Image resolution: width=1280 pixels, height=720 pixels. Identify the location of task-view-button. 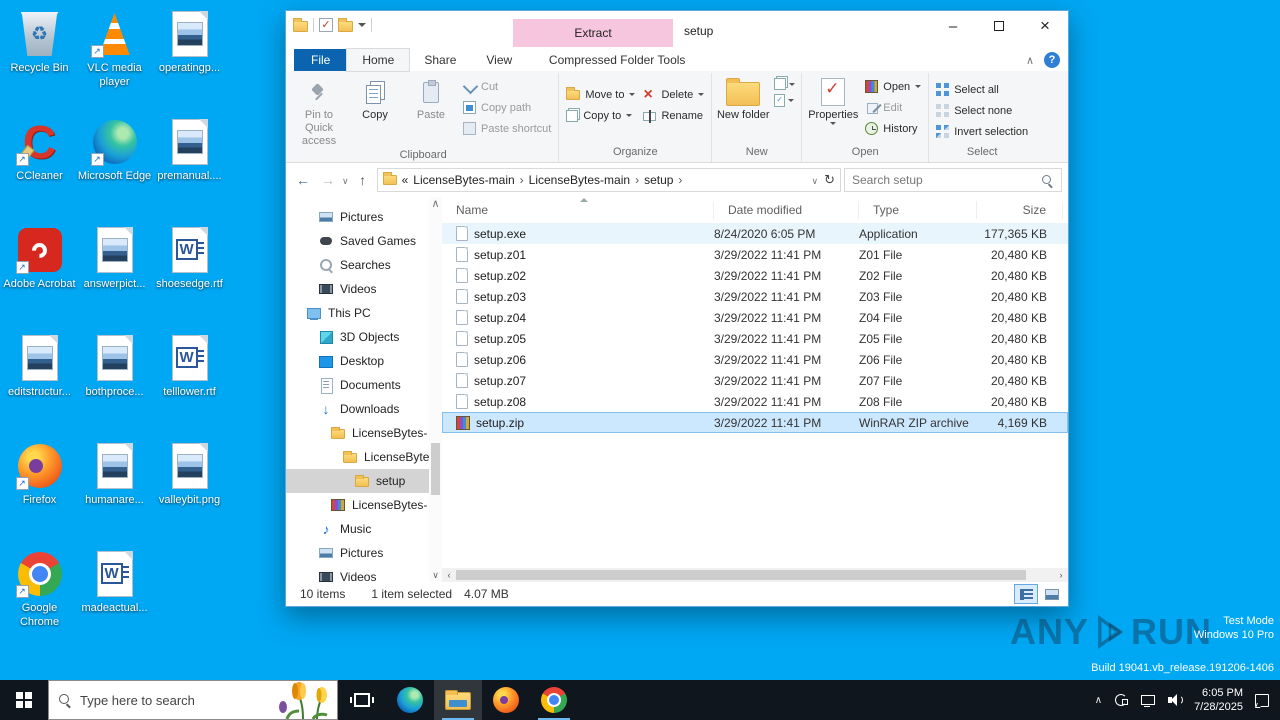
(362, 700).